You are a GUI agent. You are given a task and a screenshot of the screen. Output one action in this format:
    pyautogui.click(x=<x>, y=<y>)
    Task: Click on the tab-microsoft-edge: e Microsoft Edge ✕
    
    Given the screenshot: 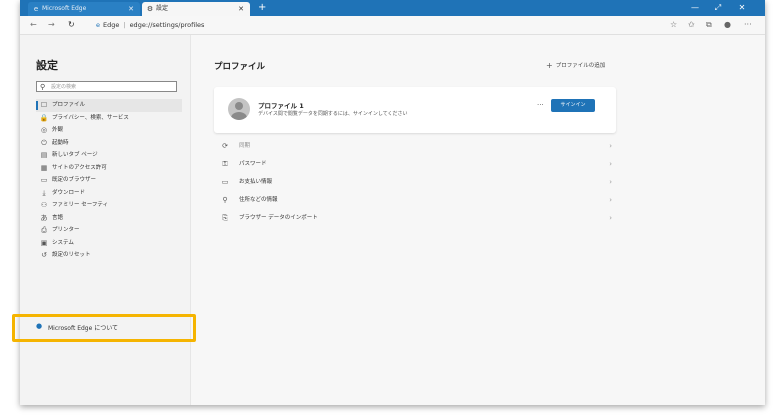 What is the action you would take?
    pyautogui.click(x=84, y=9)
    